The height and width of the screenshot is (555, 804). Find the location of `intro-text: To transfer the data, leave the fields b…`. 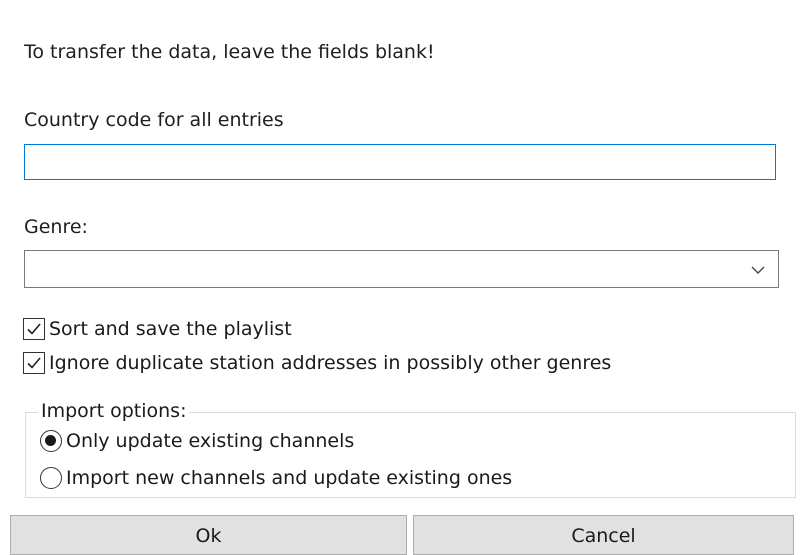

intro-text: To transfer the data, leave the fields b… is located at coordinates (229, 52).